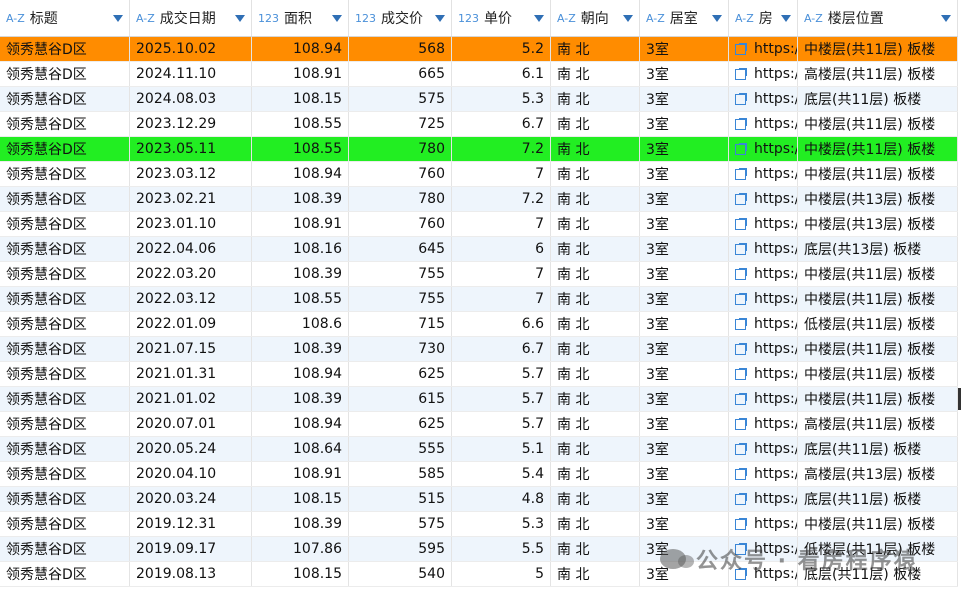 The image size is (961, 603). Describe the element at coordinates (191, 274) in the screenshot. I see `table-cell-date: 2022.03.20` at that location.